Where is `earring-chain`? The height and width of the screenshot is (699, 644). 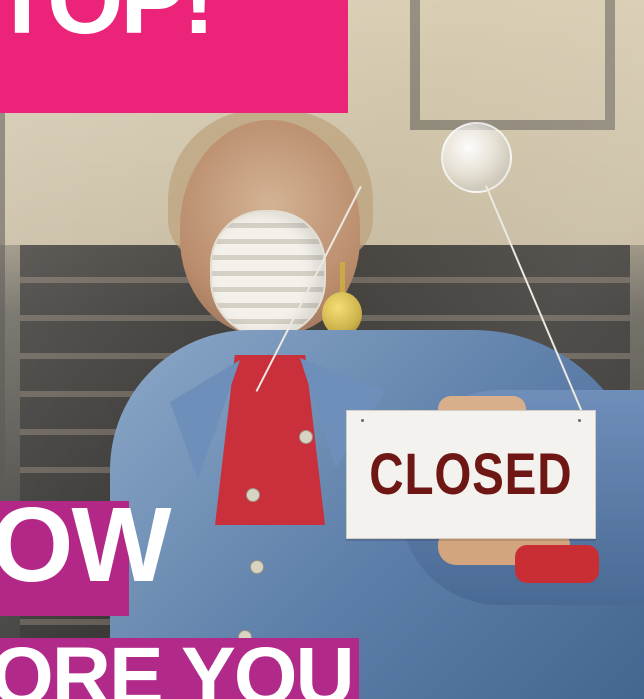
earring-chain is located at coordinates (342, 277).